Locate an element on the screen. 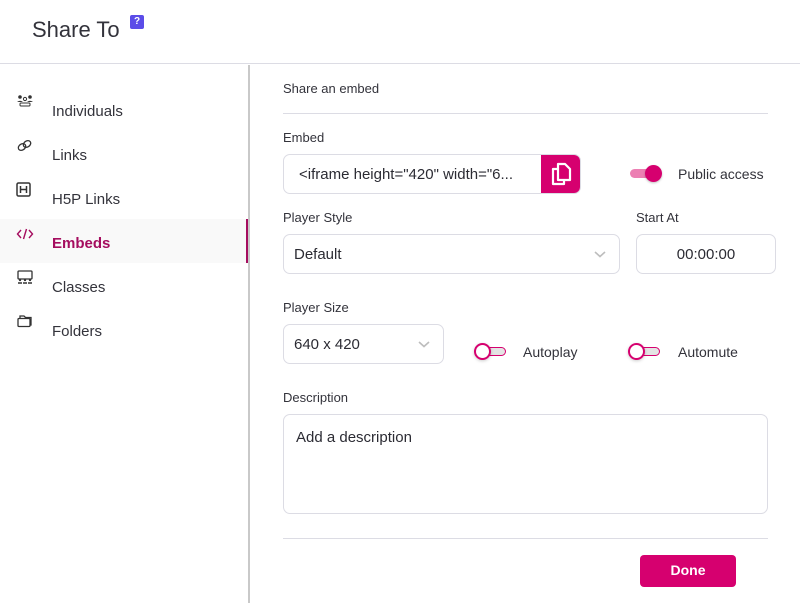  automute-toggle is located at coordinates (645, 352).